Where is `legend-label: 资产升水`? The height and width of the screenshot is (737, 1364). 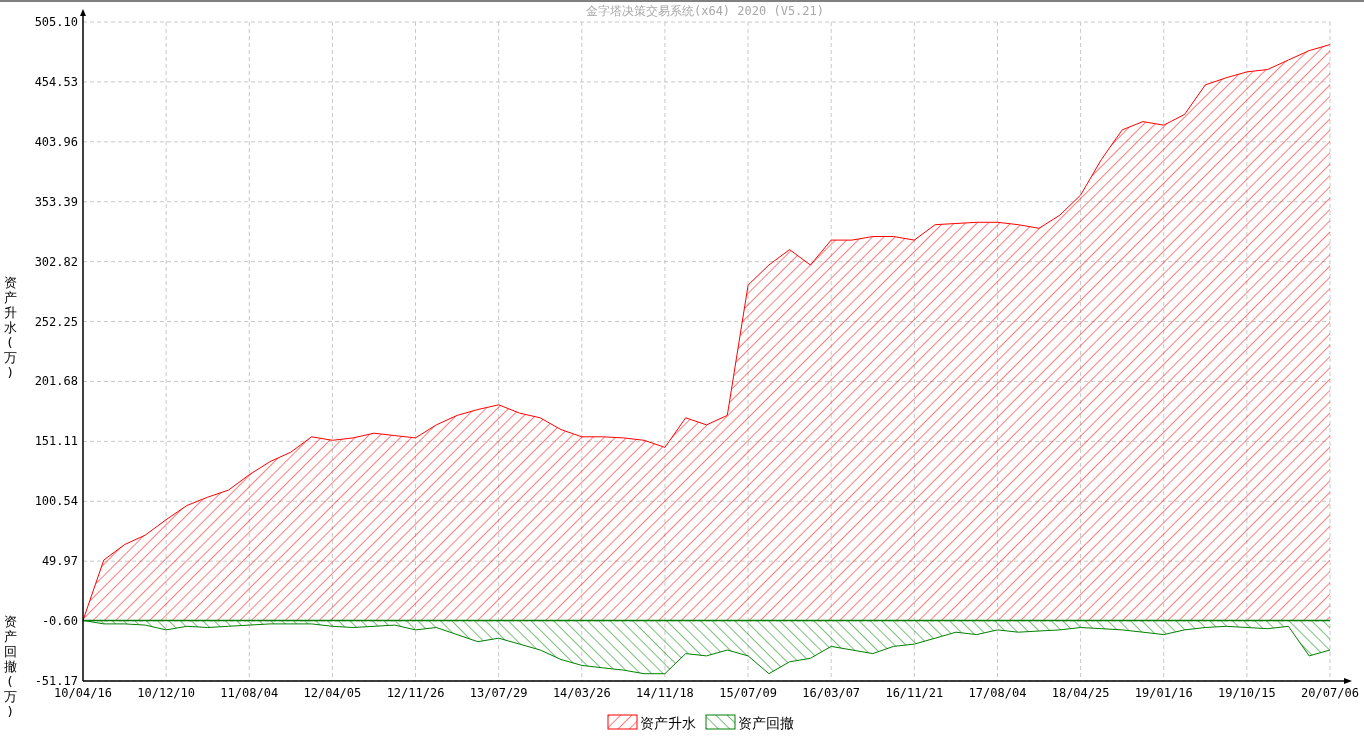
legend-label: 资产升水 is located at coordinates (668, 723).